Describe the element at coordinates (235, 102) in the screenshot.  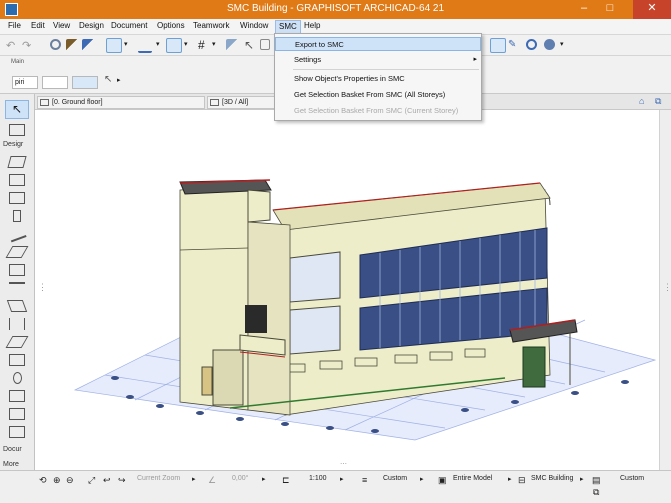
I see `tab-3d-all-label: [3D / All]` at that location.